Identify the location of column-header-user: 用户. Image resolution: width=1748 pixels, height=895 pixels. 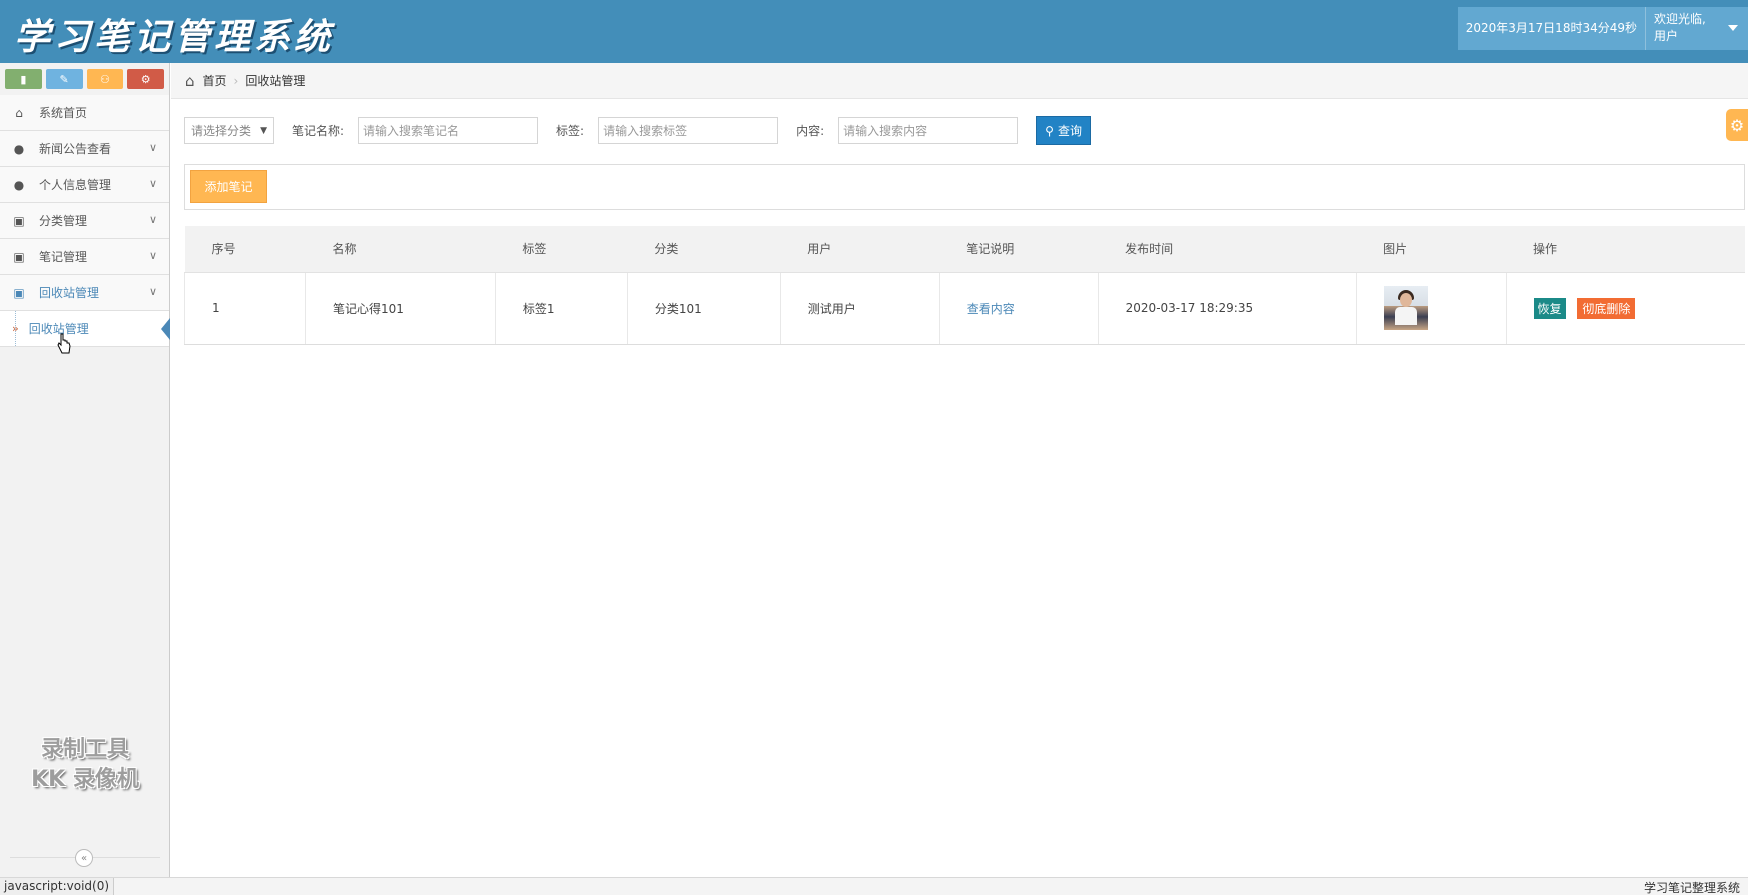
(860, 249).